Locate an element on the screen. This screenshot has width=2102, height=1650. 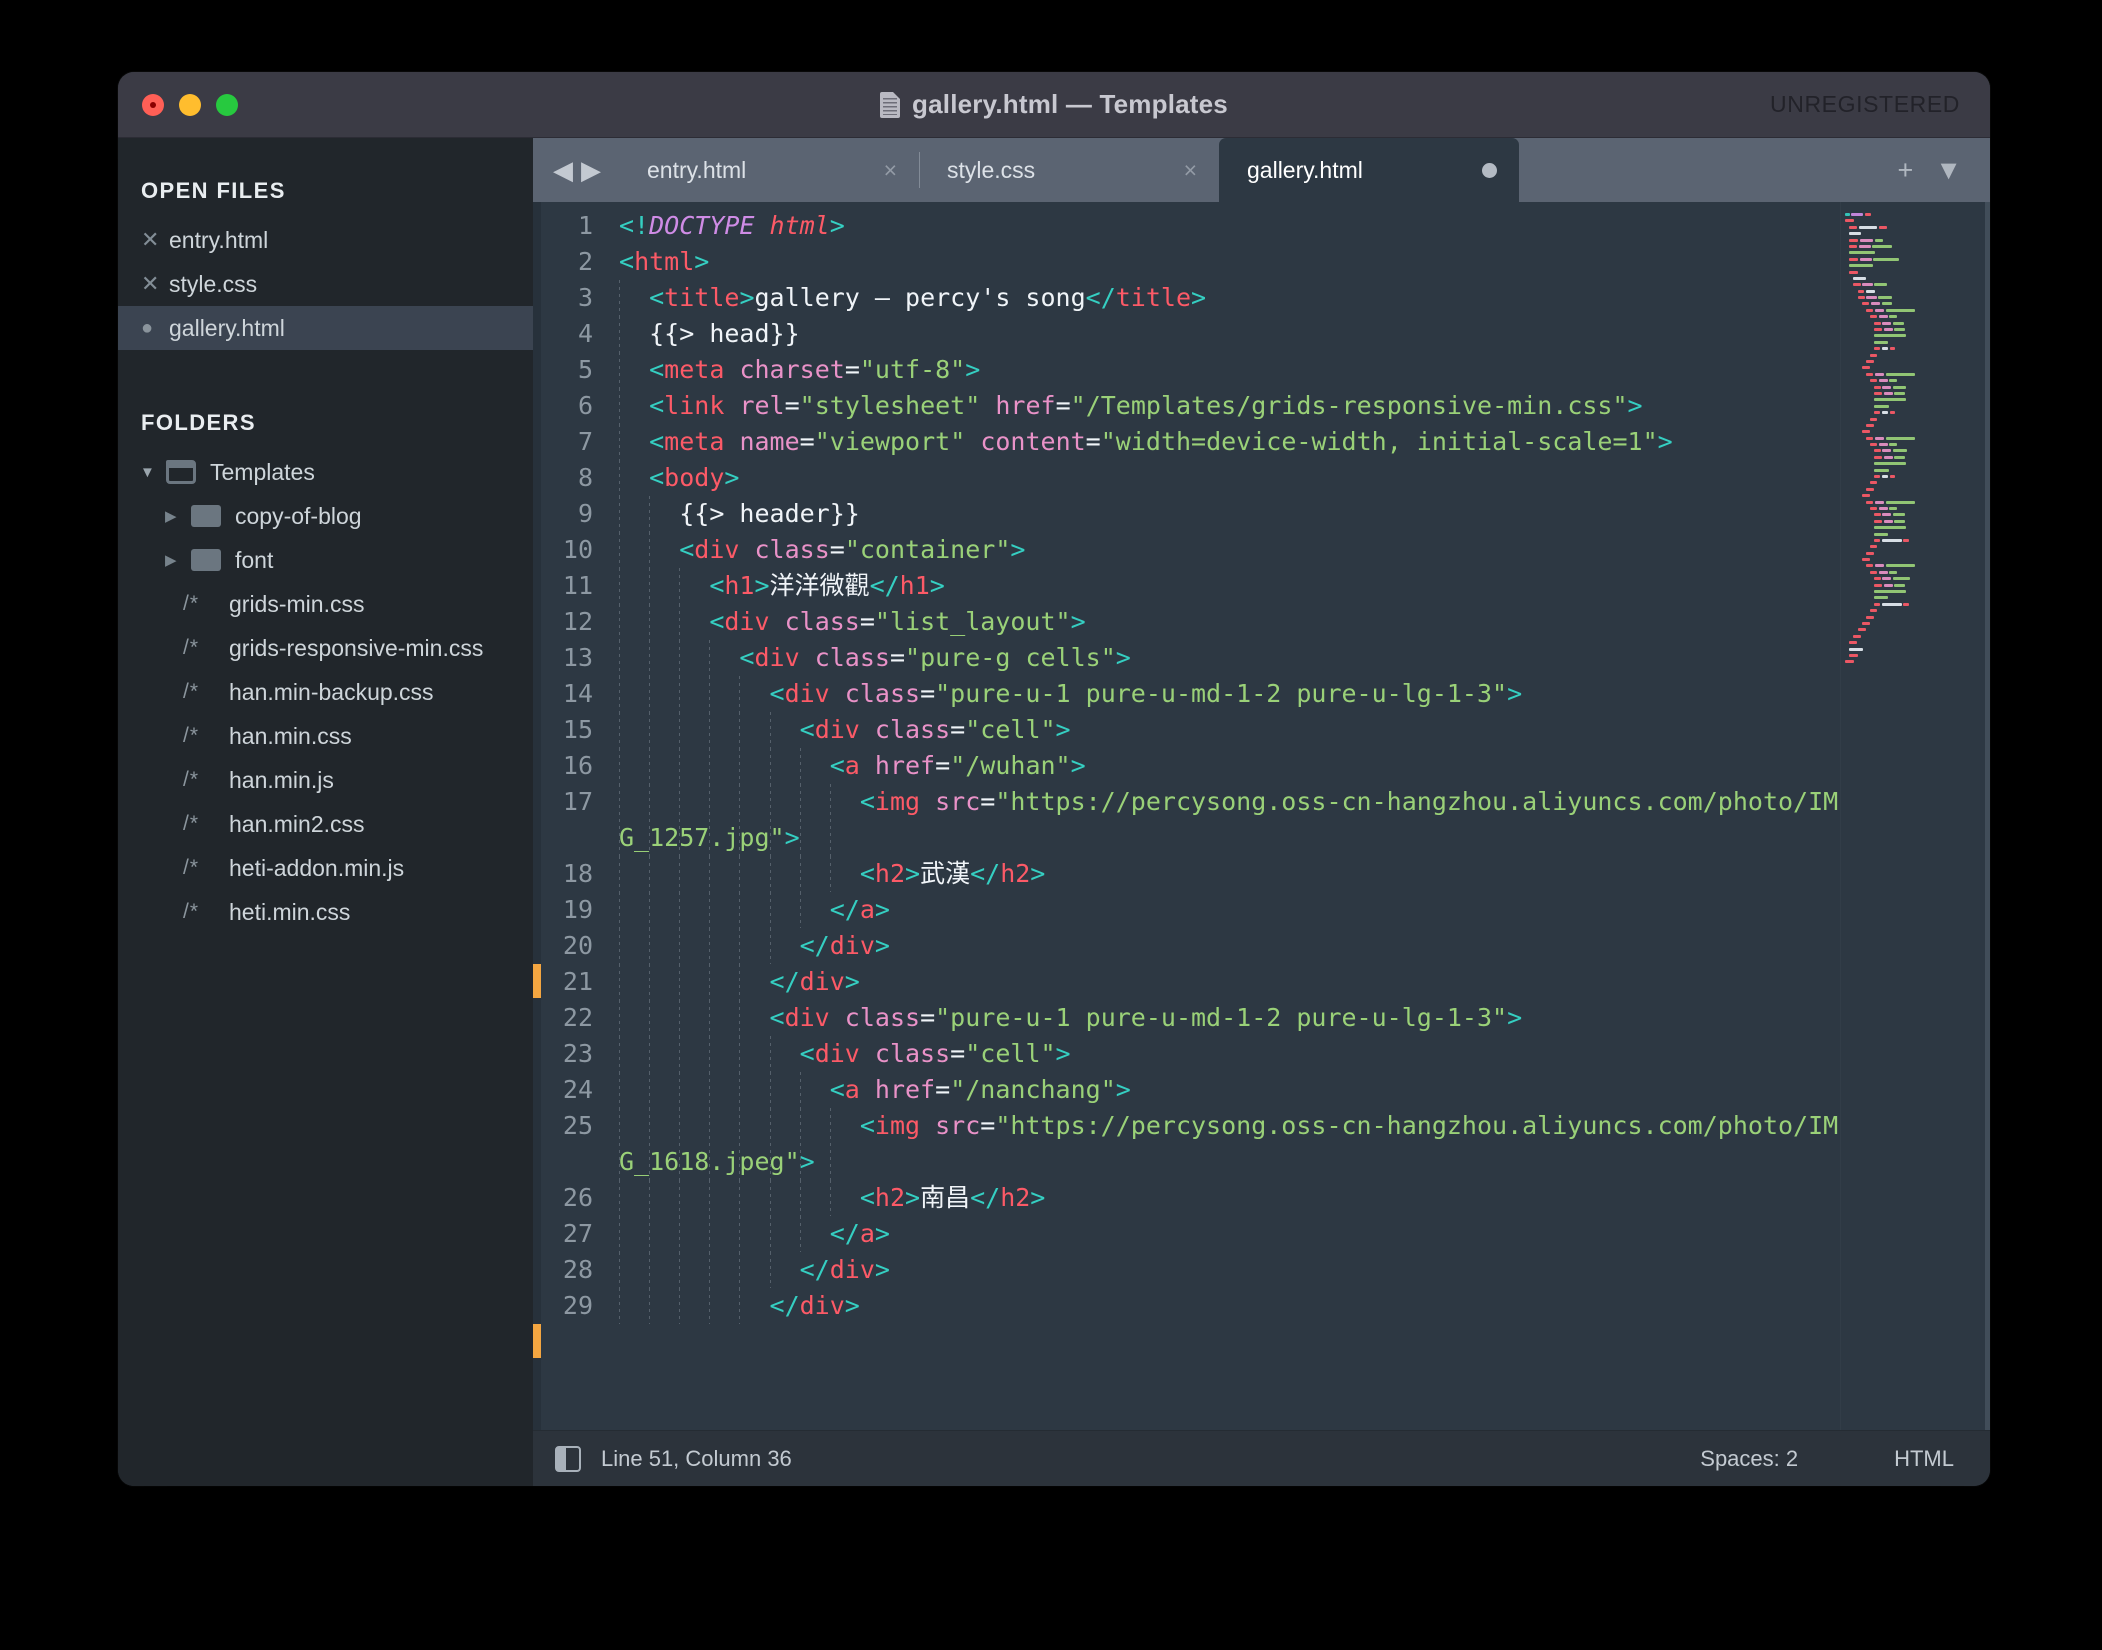
close-button is located at coordinates (153, 104).